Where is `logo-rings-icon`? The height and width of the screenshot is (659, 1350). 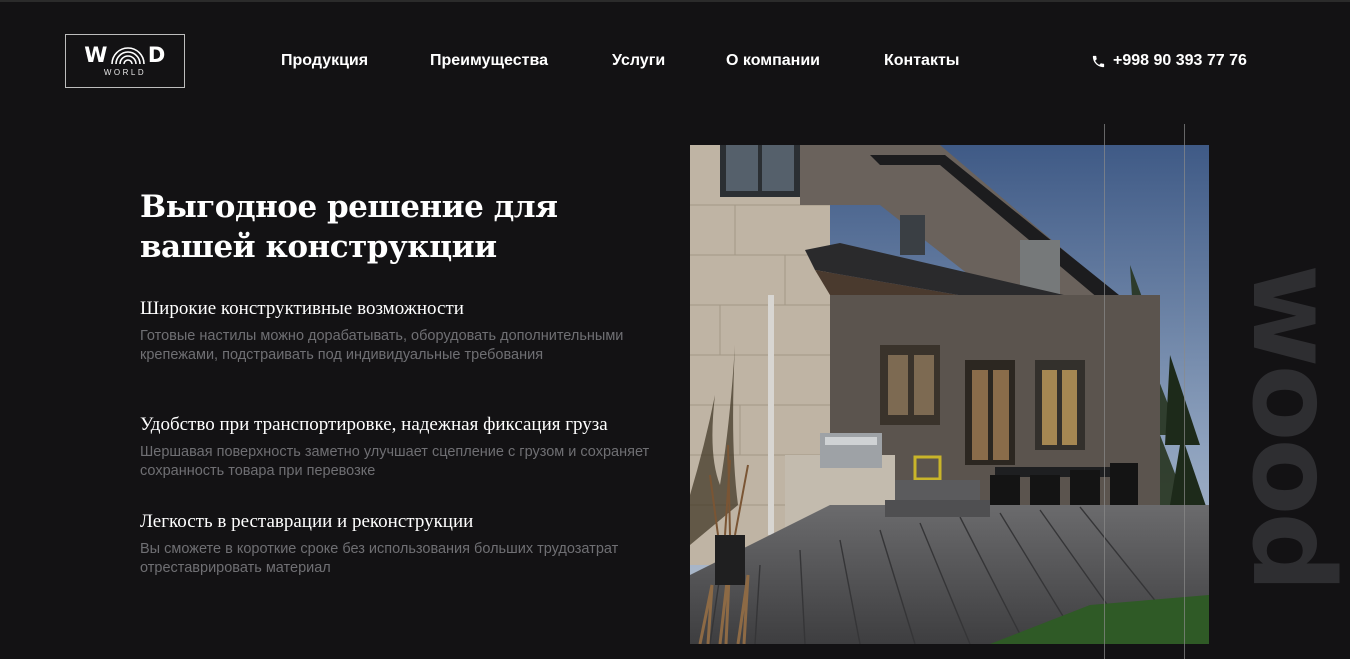 logo-rings-icon is located at coordinates (128, 55).